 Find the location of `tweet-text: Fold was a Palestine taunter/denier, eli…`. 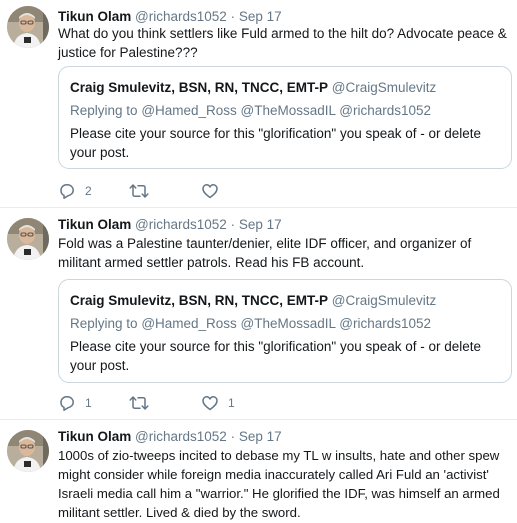

tweet-text: Fold was a Palestine taunter/denier, eli… is located at coordinates (265, 253).